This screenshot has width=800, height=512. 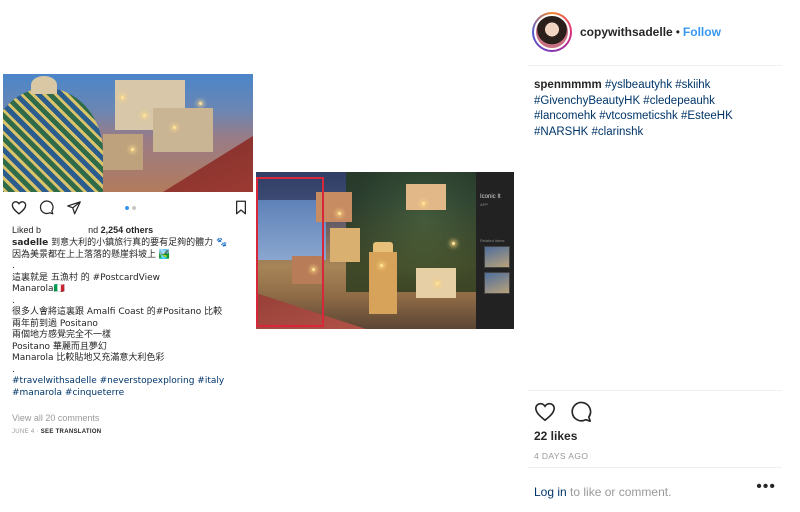 What do you see at coordinates (131, 394) in the screenshot?
I see `caption-hashtags: #manarola #cinqueterre` at bounding box center [131, 394].